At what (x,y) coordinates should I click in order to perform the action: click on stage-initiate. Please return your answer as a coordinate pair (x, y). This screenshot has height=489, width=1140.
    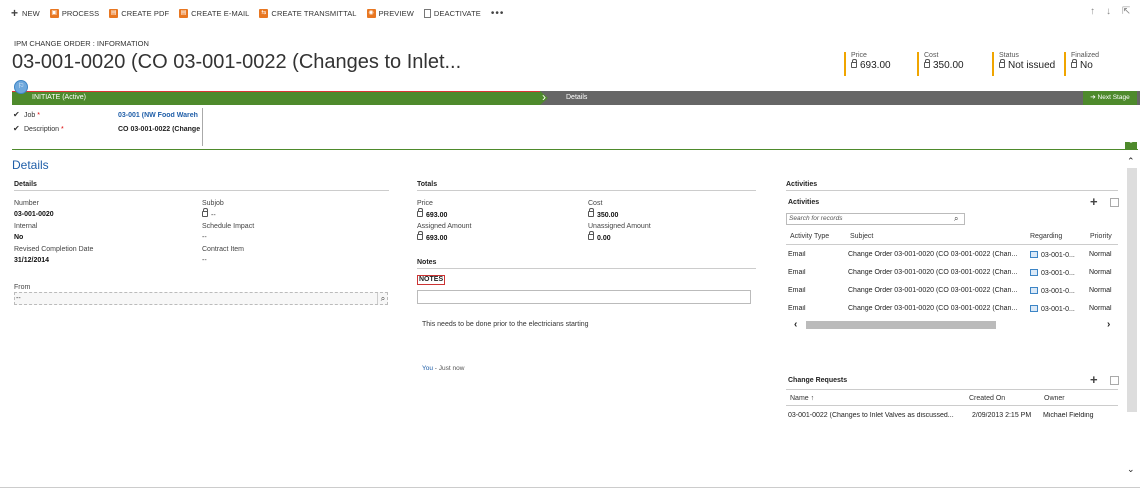
    Looking at the image, I should click on (276, 98).